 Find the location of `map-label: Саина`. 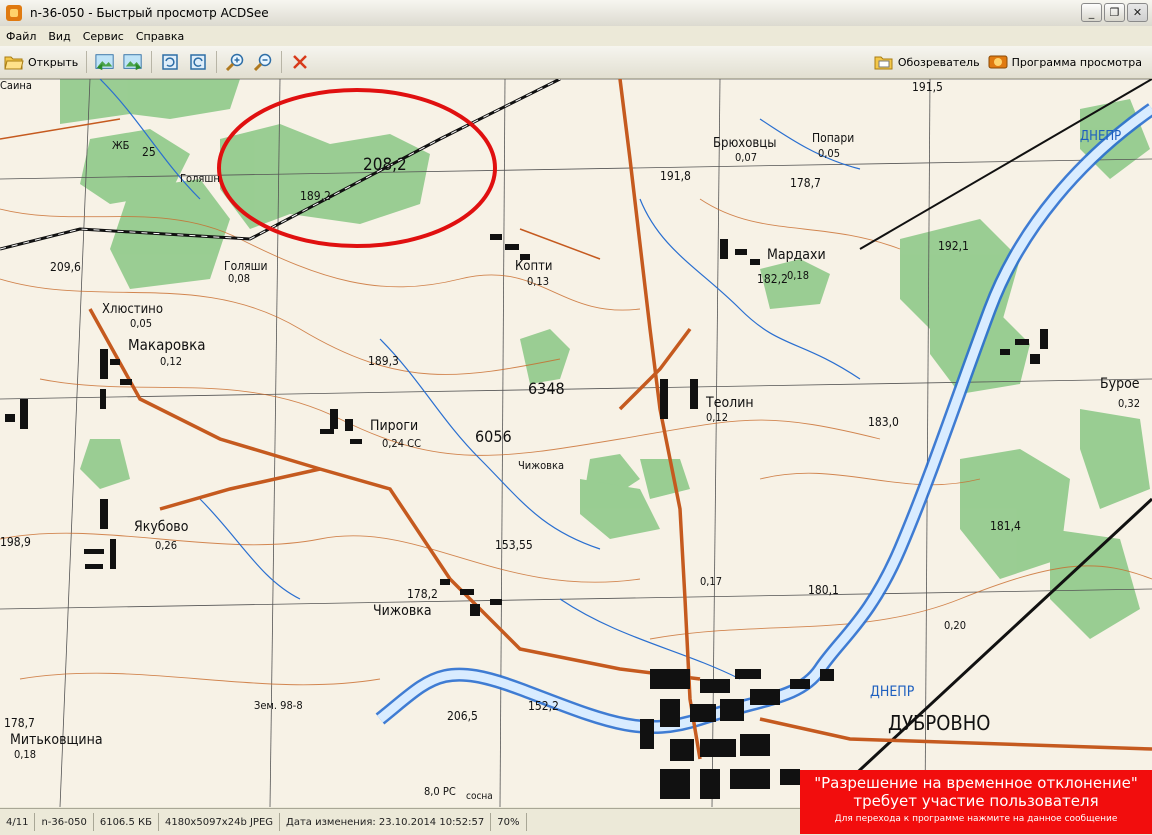

map-label: Саина is located at coordinates (16, 85).